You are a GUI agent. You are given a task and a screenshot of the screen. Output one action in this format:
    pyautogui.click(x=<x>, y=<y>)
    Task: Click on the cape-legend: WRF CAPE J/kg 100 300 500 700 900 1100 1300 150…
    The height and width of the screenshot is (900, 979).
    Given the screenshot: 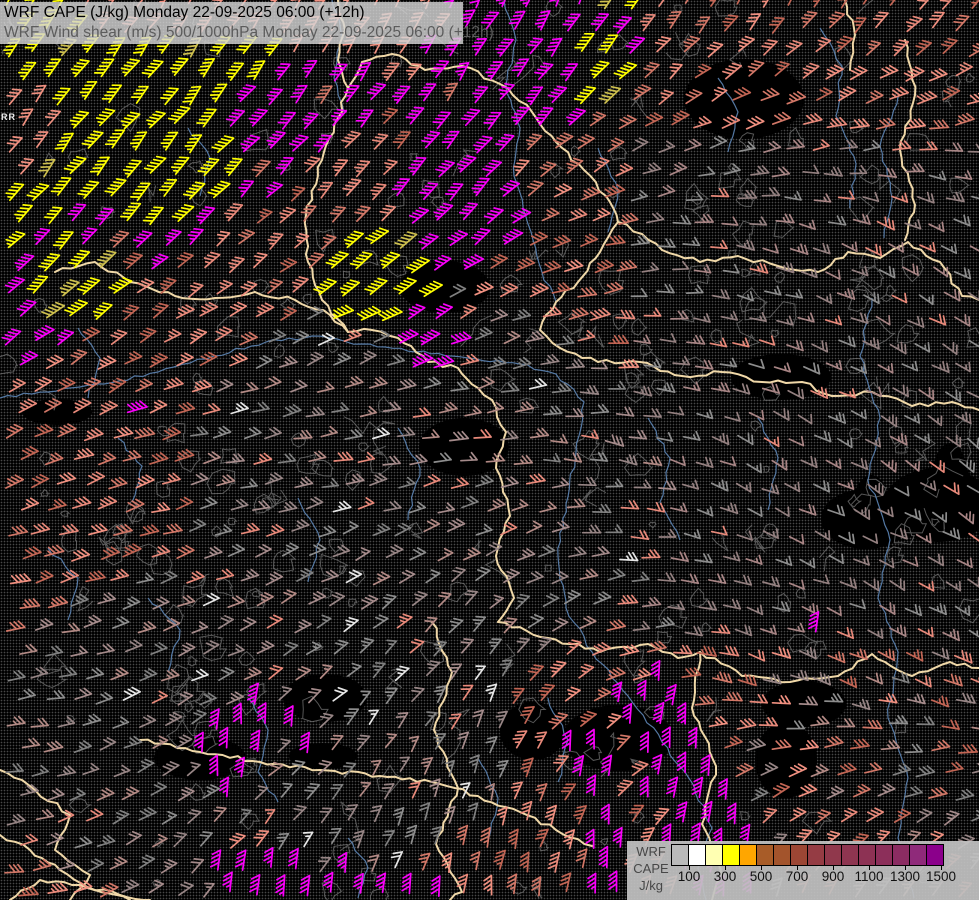 What is the action you would take?
    pyautogui.click(x=803, y=870)
    